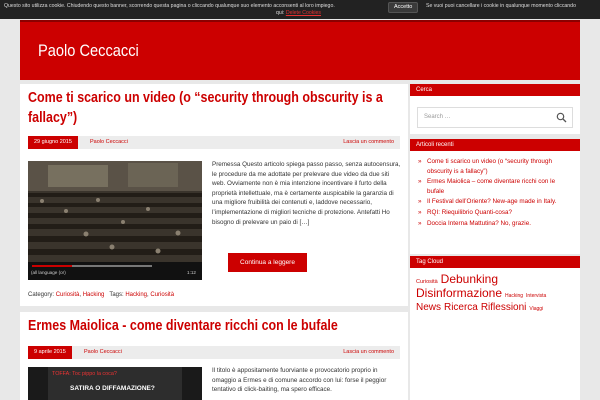 Image resolution: width=600 pixels, height=400 pixels. I want to click on parliament-video-image, so click(115, 220).